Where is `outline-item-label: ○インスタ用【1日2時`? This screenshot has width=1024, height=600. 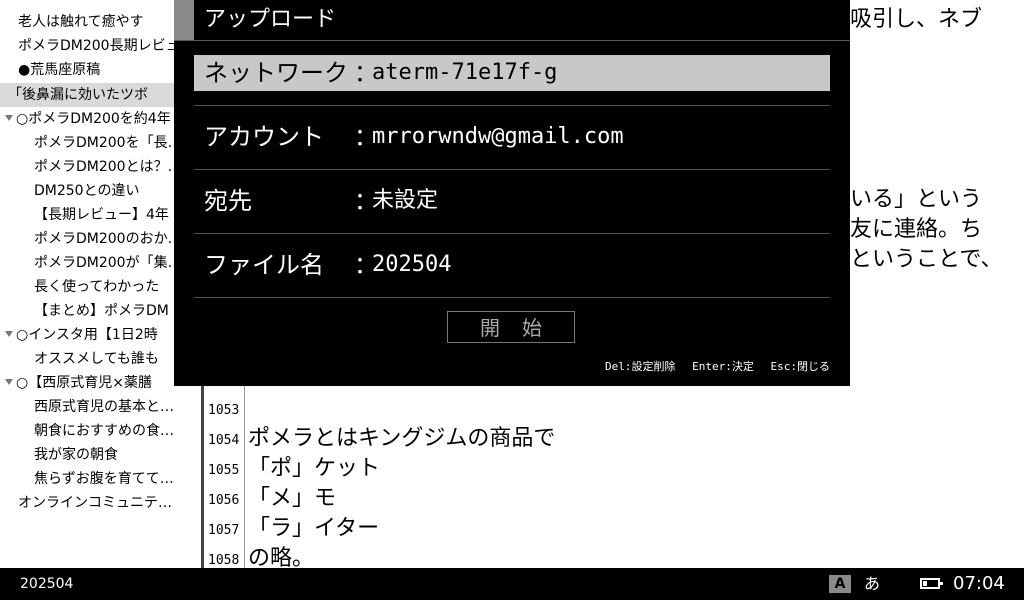
outline-item-label: ○インスタ用【1日2時 is located at coordinates (87, 335).